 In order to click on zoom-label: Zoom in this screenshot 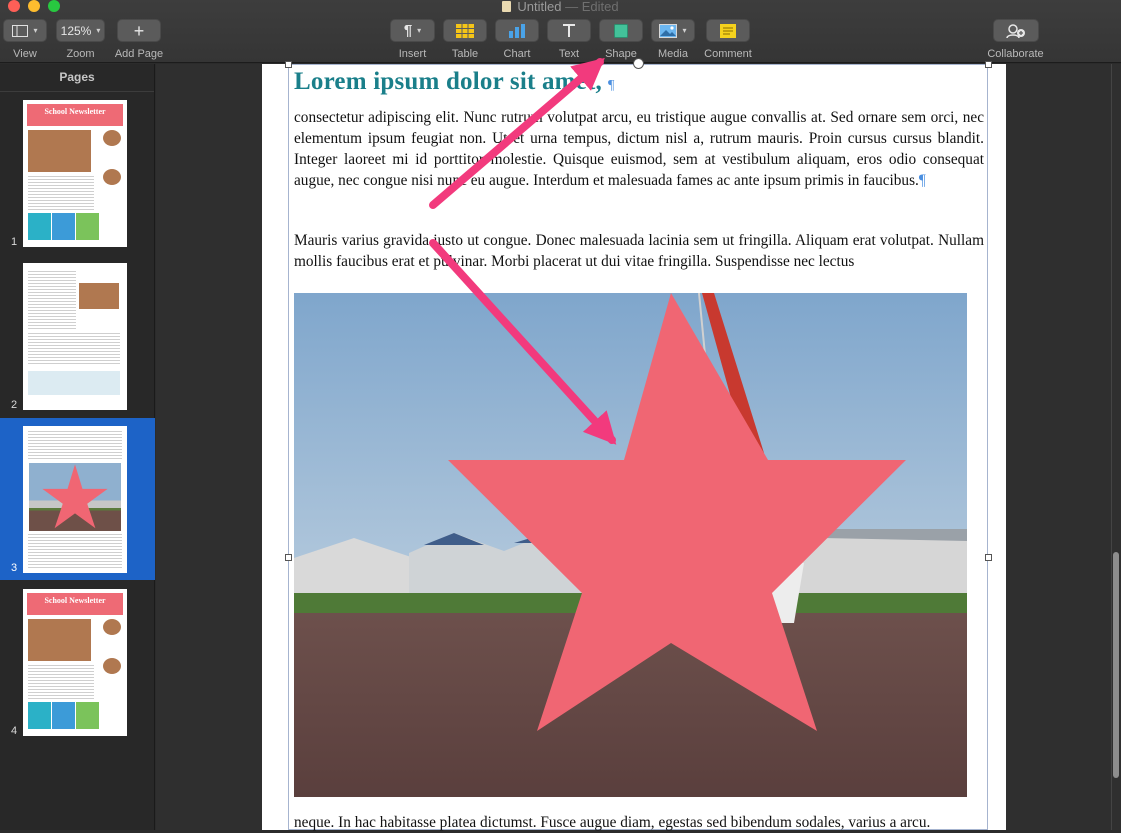, I will do `click(80, 54)`.